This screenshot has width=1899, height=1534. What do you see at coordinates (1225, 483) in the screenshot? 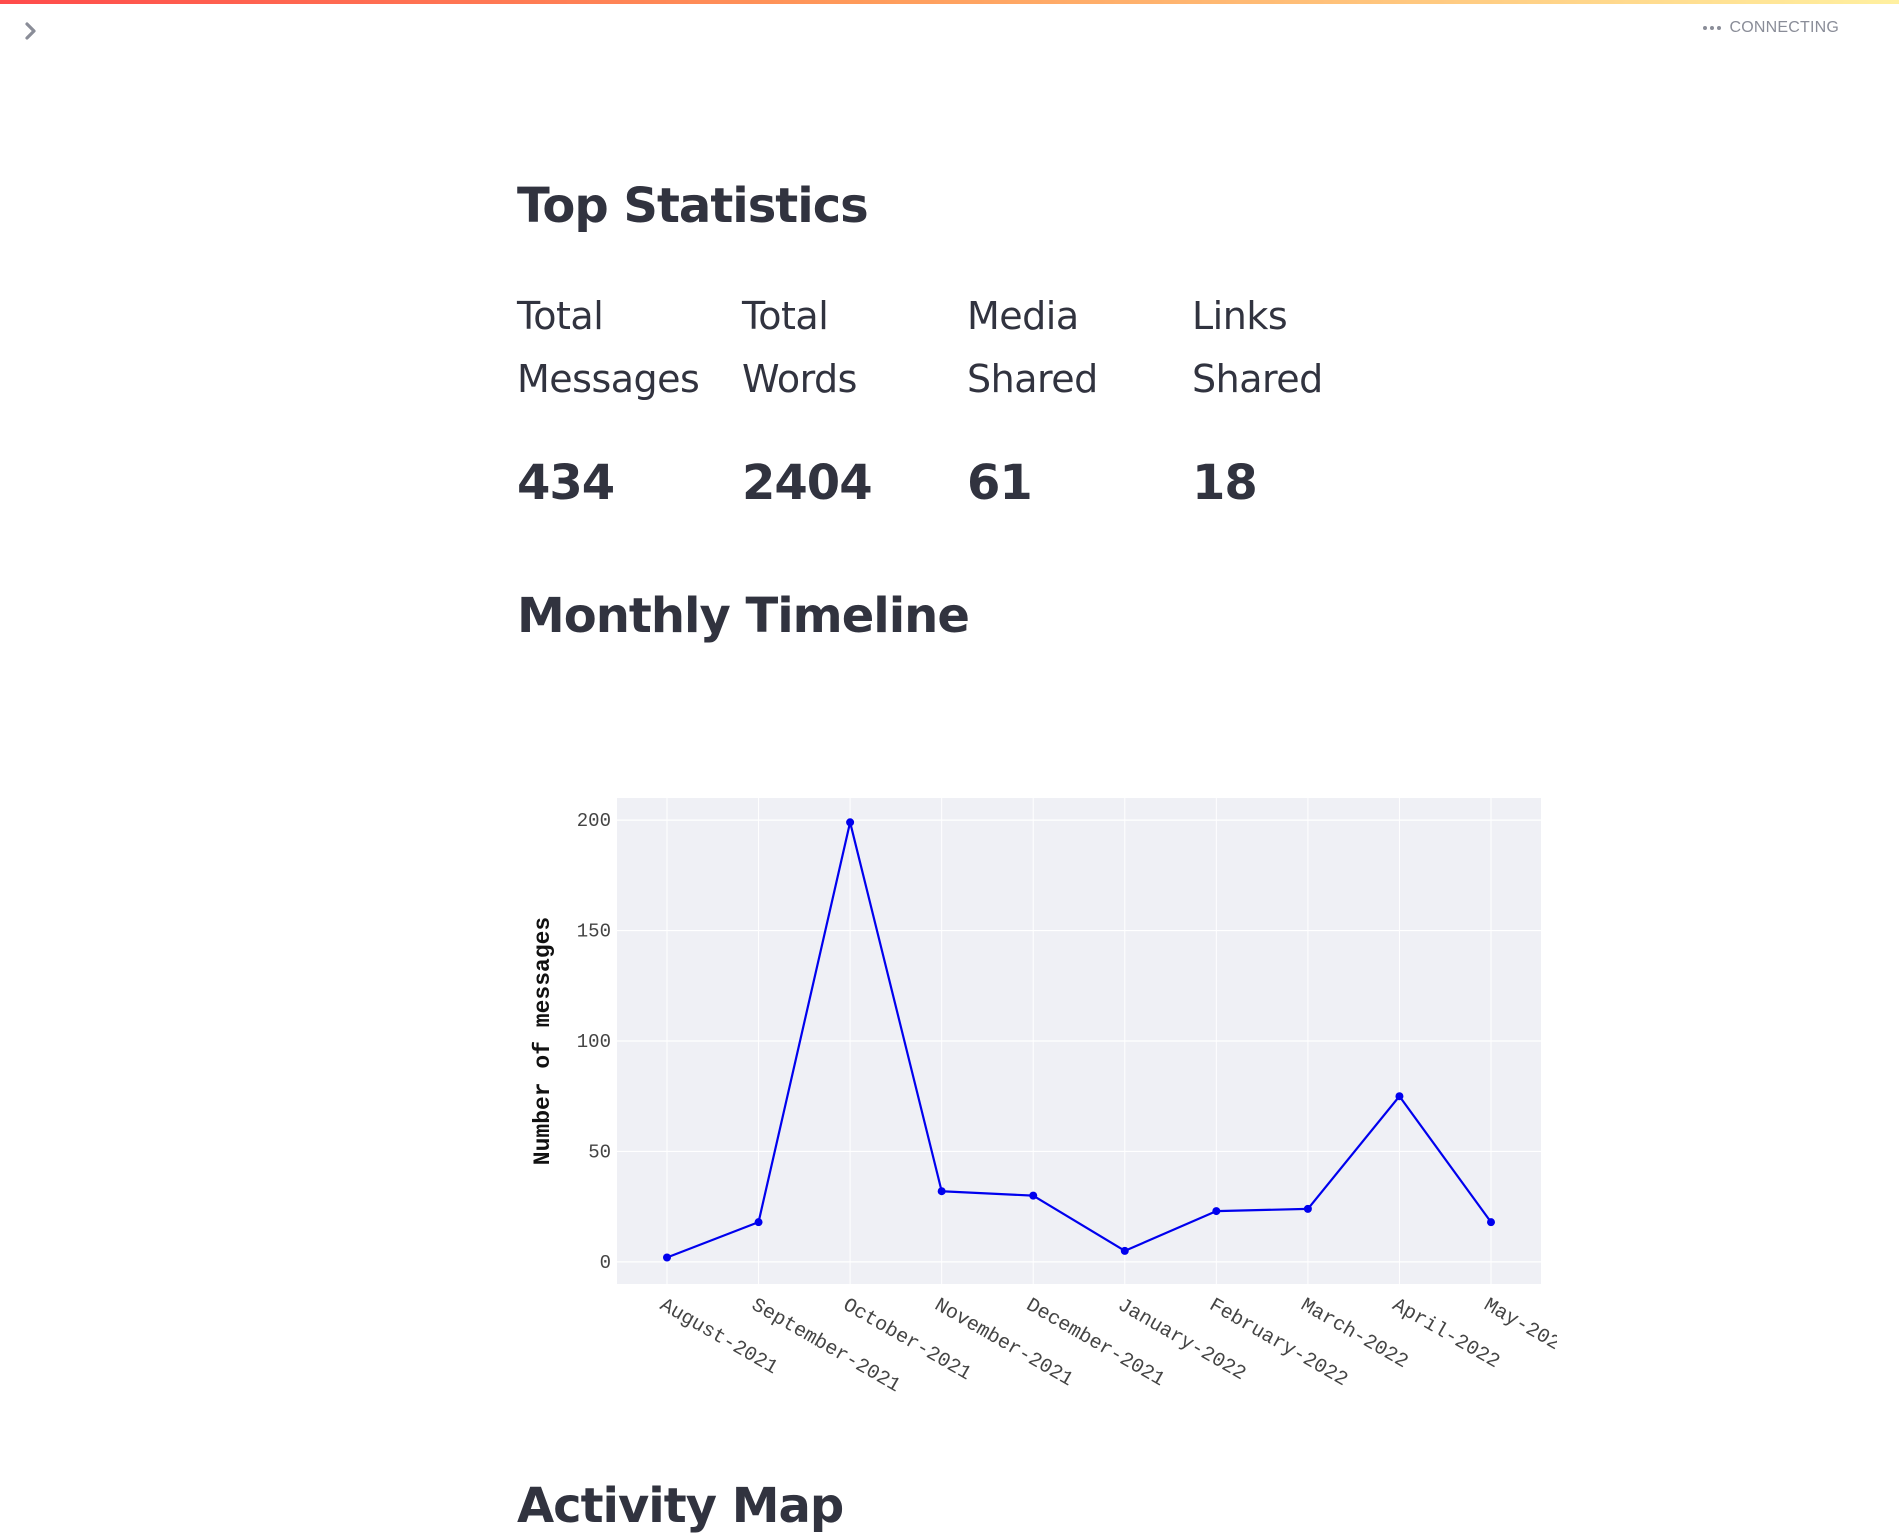
I see `stat-value: 18` at bounding box center [1225, 483].